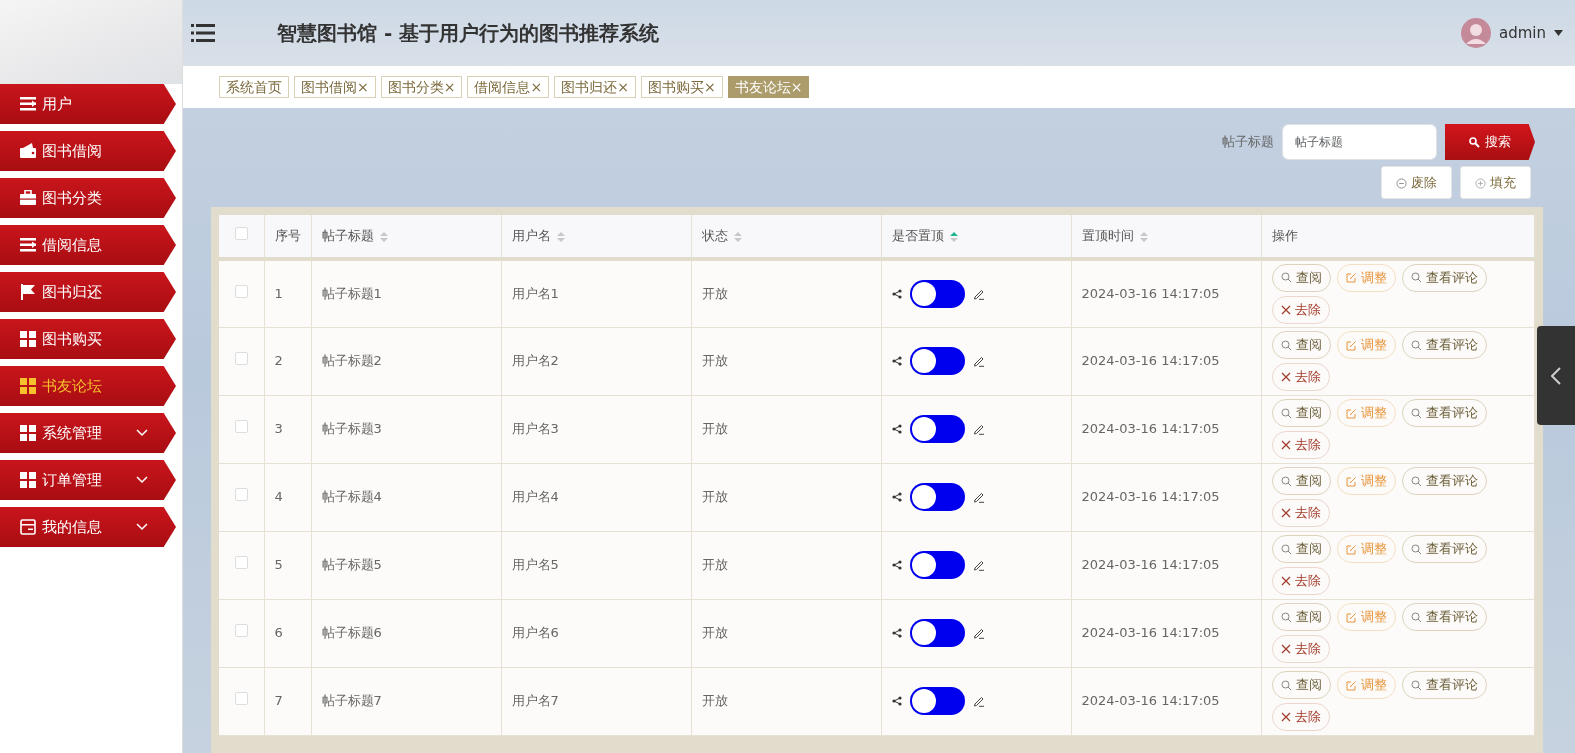 This screenshot has height=753, width=1575. What do you see at coordinates (351, 361) in the screenshot?
I see `table-cell: 帖子标题2` at bounding box center [351, 361].